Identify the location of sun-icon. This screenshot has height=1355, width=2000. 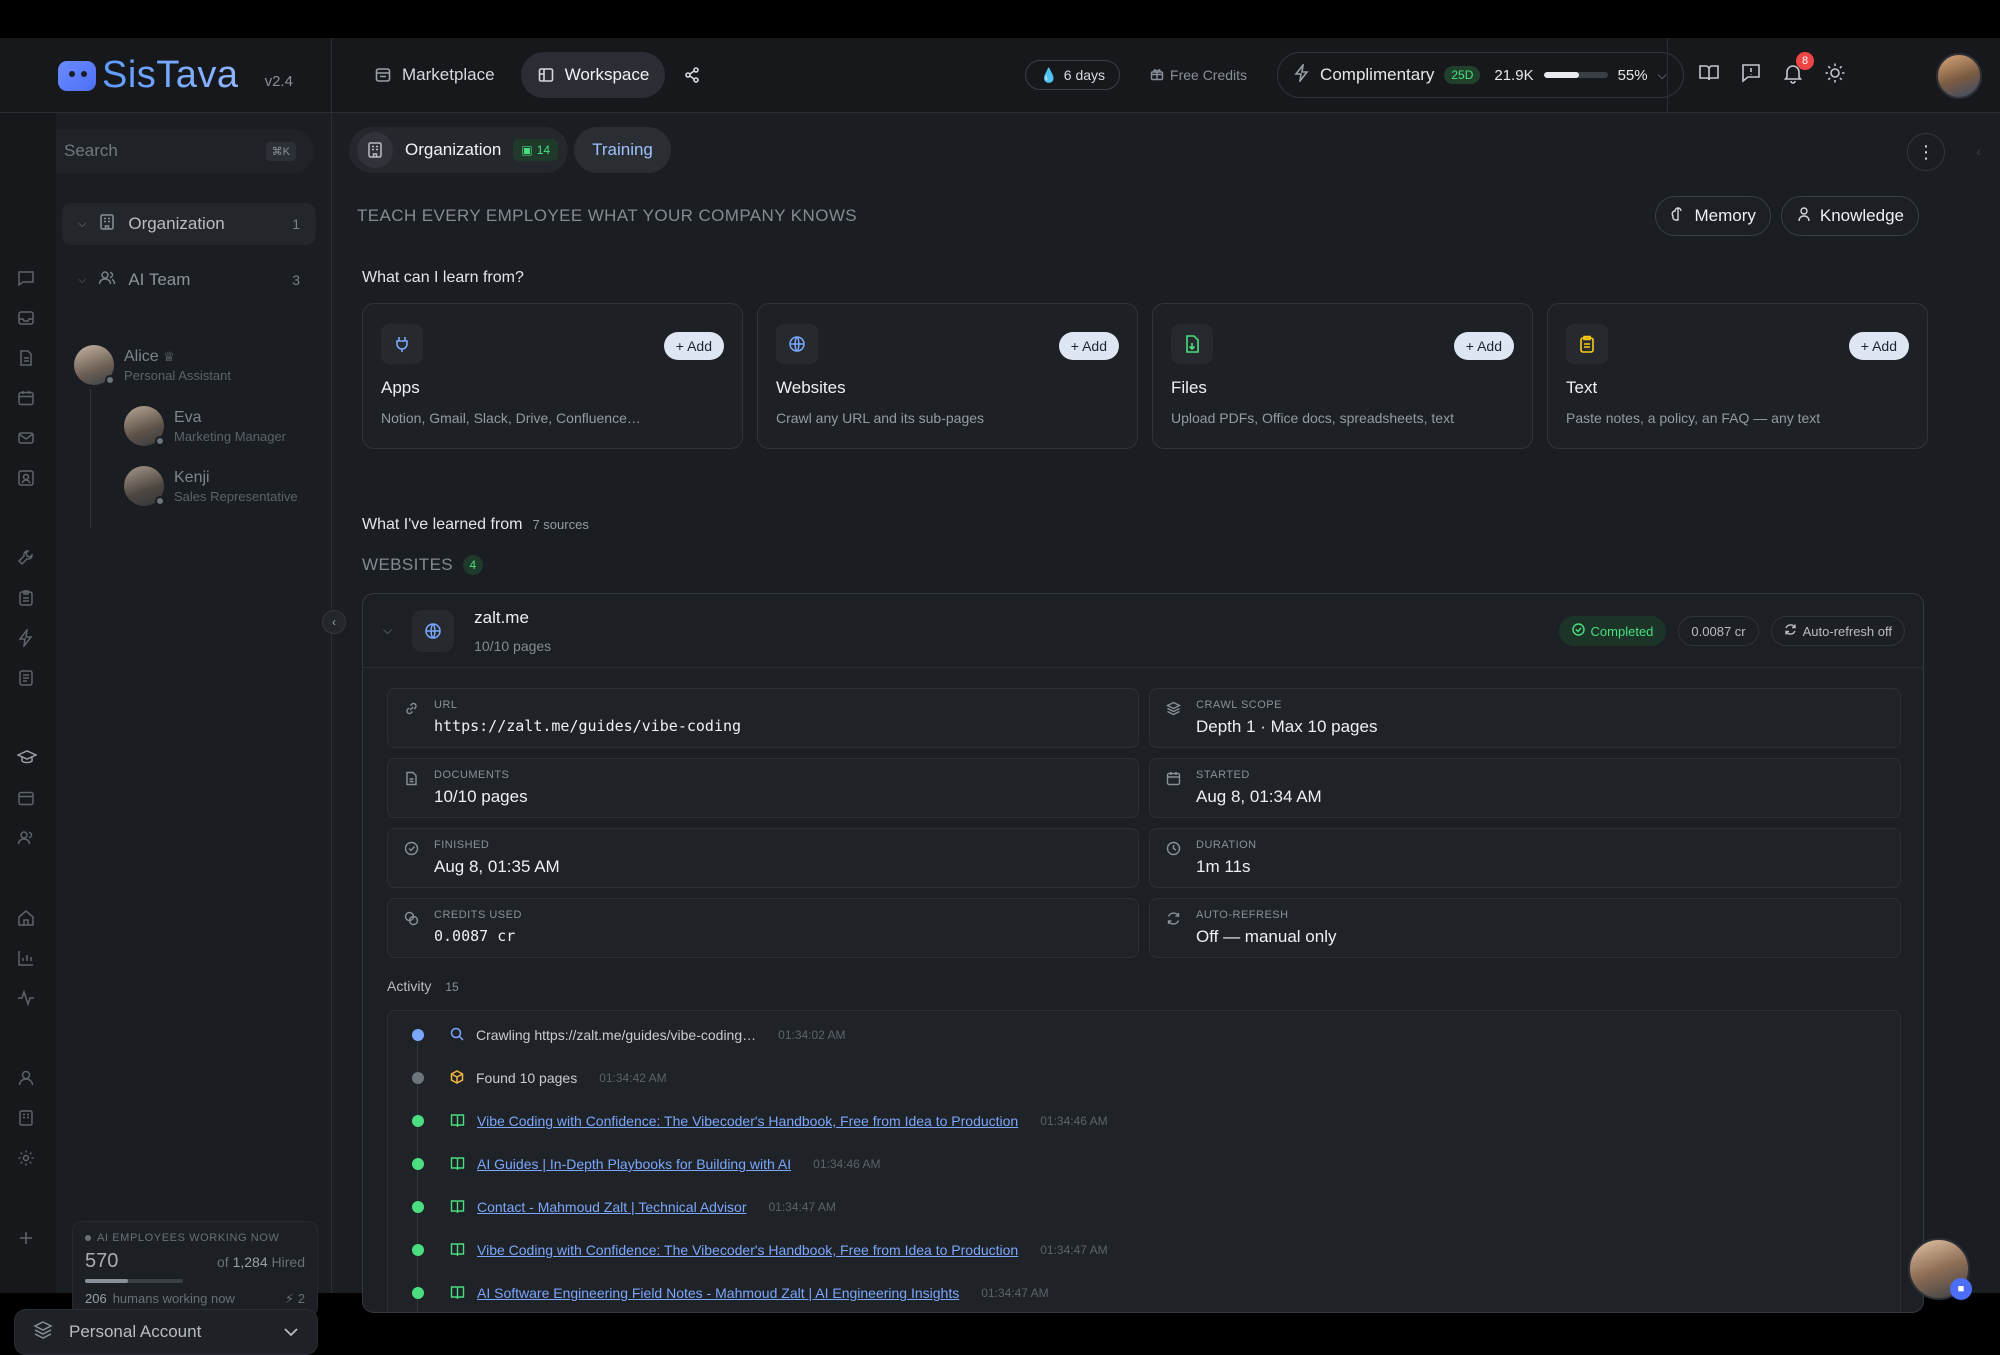
(1835, 75).